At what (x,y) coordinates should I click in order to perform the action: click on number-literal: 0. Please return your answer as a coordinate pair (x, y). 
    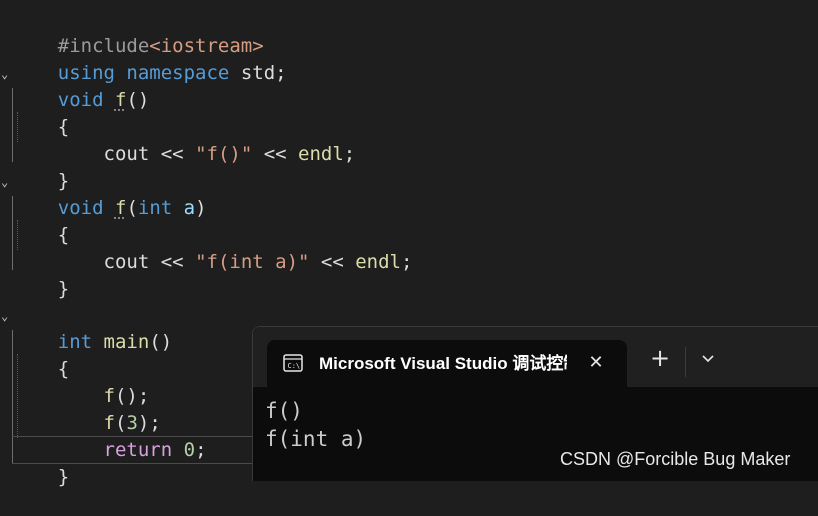
    Looking at the image, I should click on (189, 450).